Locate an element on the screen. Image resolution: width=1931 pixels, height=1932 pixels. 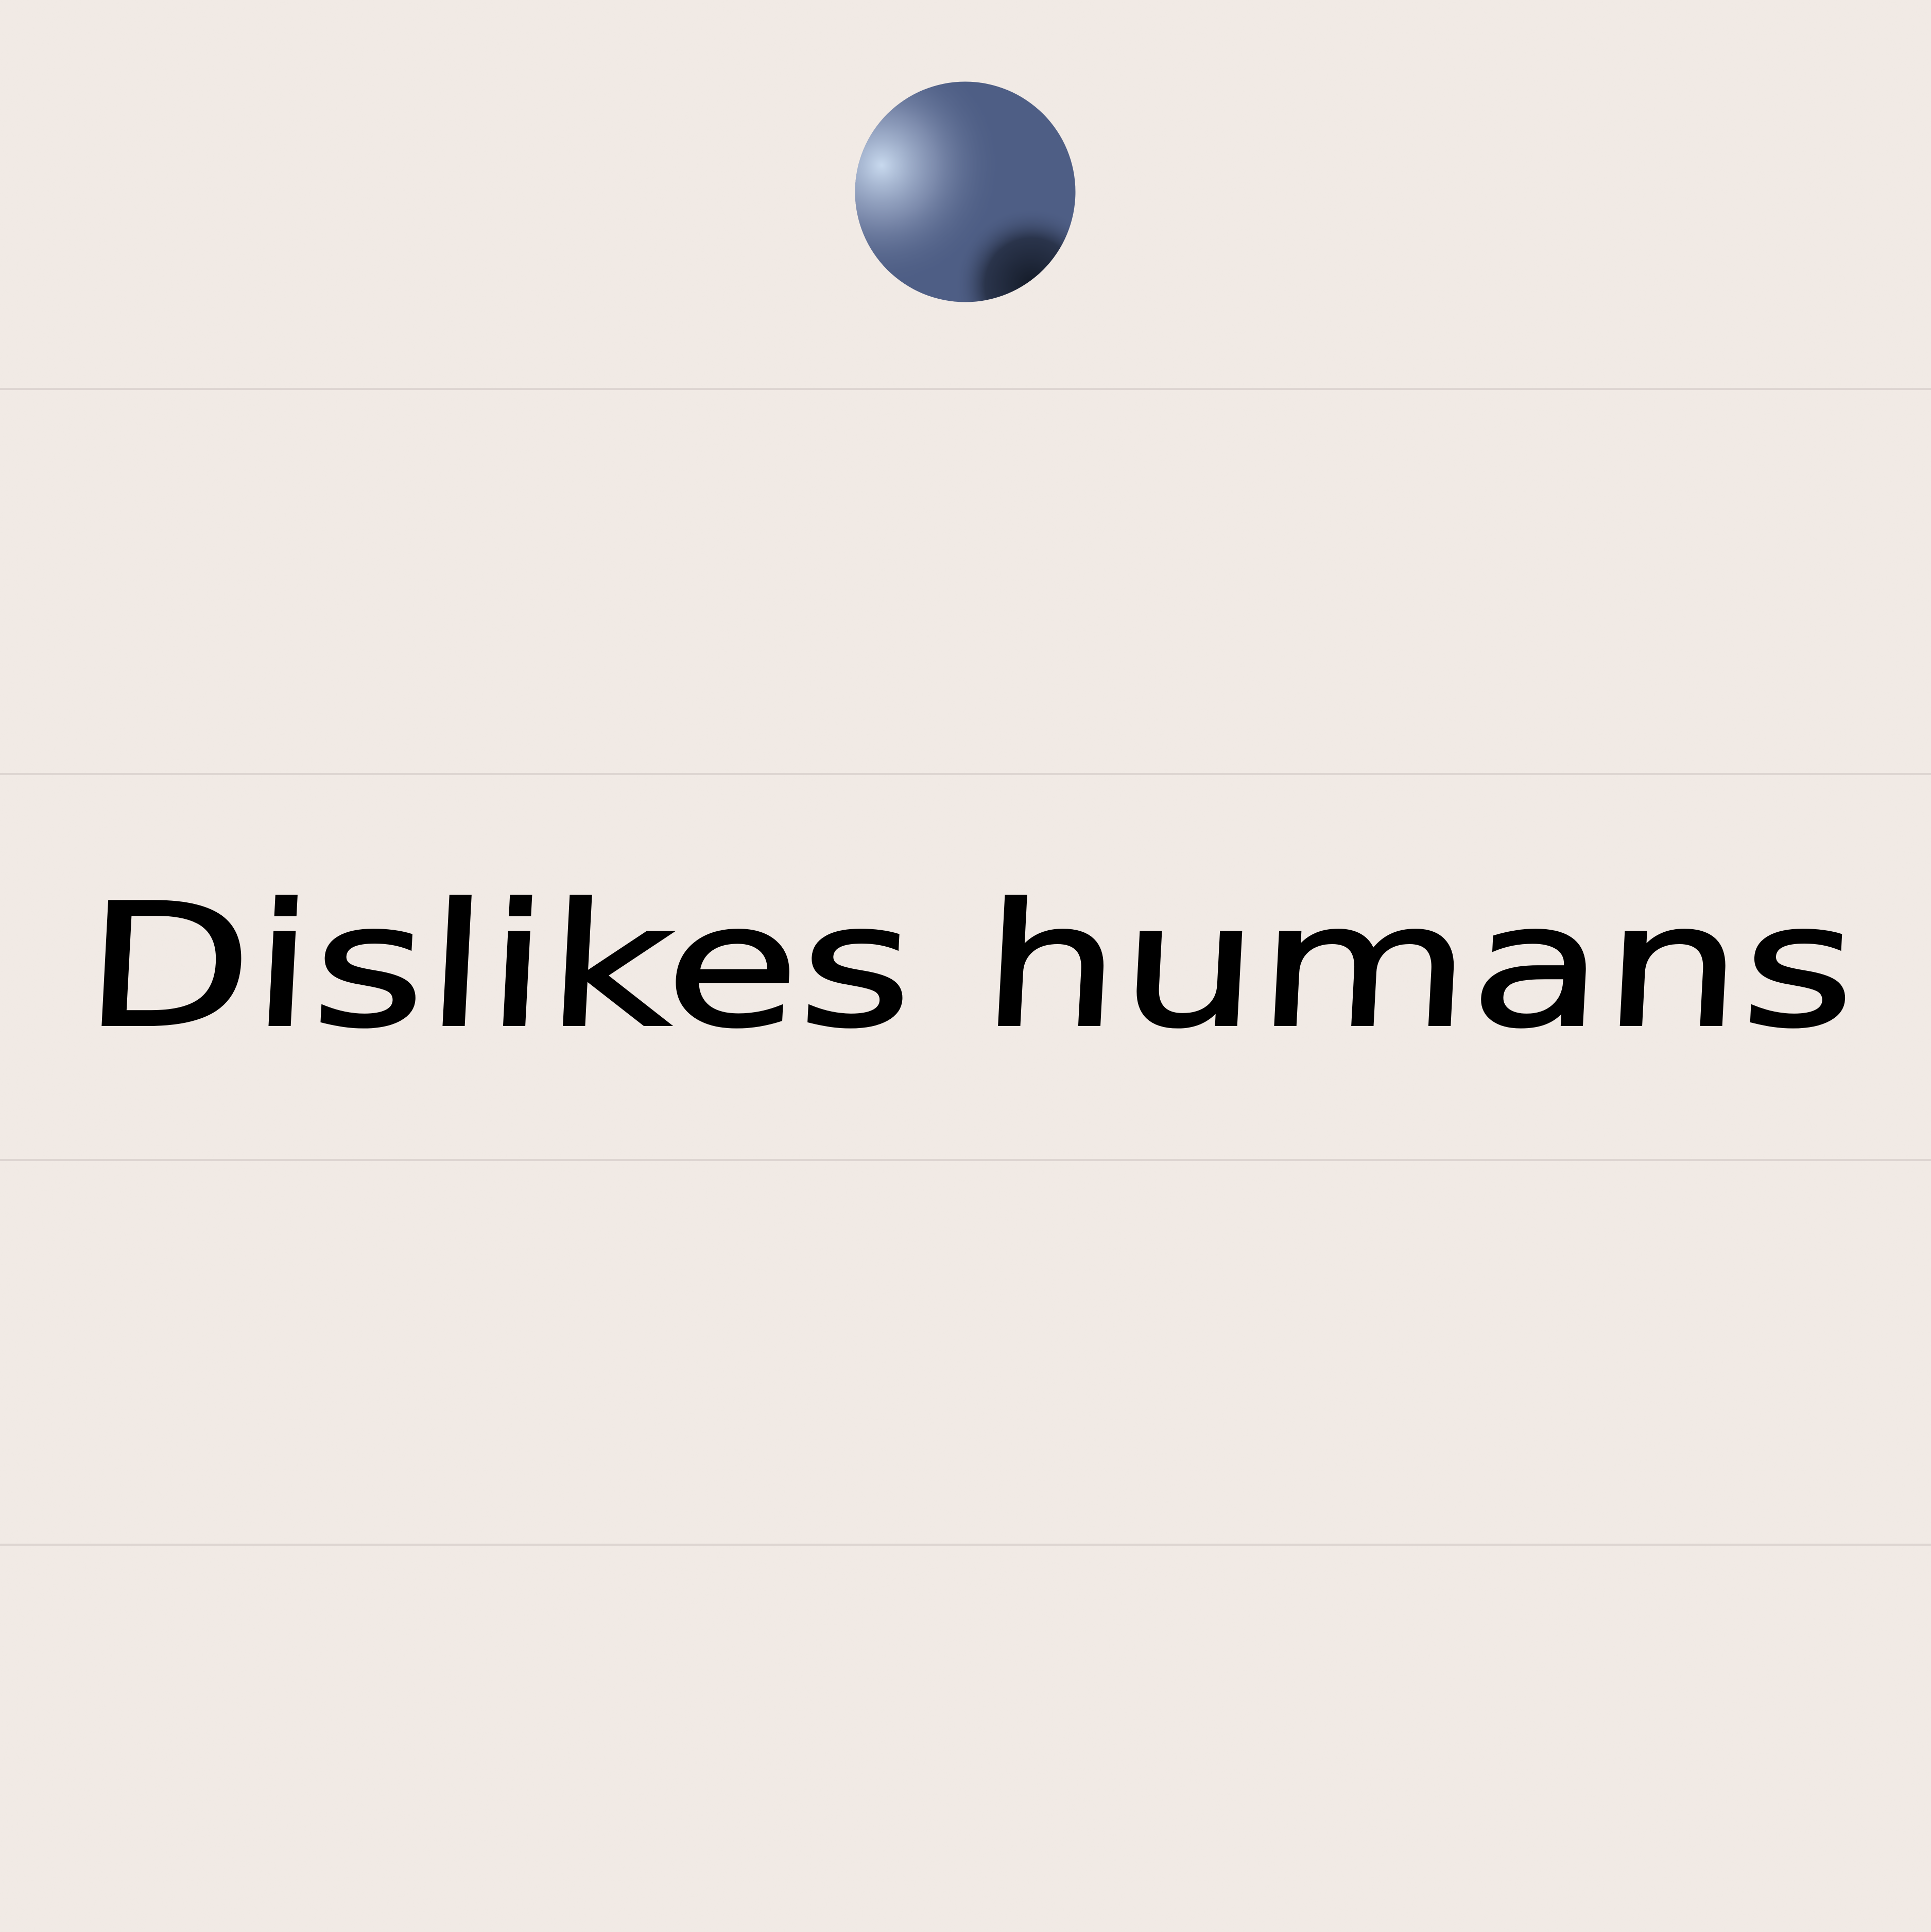
handwritten-note: Dislikes humans is located at coordinates (970, 966).